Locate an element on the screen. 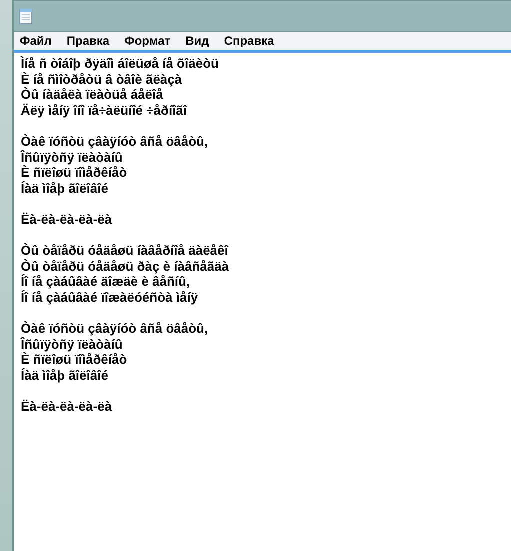  menu-item: Формат is located at coordinates (147, 41).